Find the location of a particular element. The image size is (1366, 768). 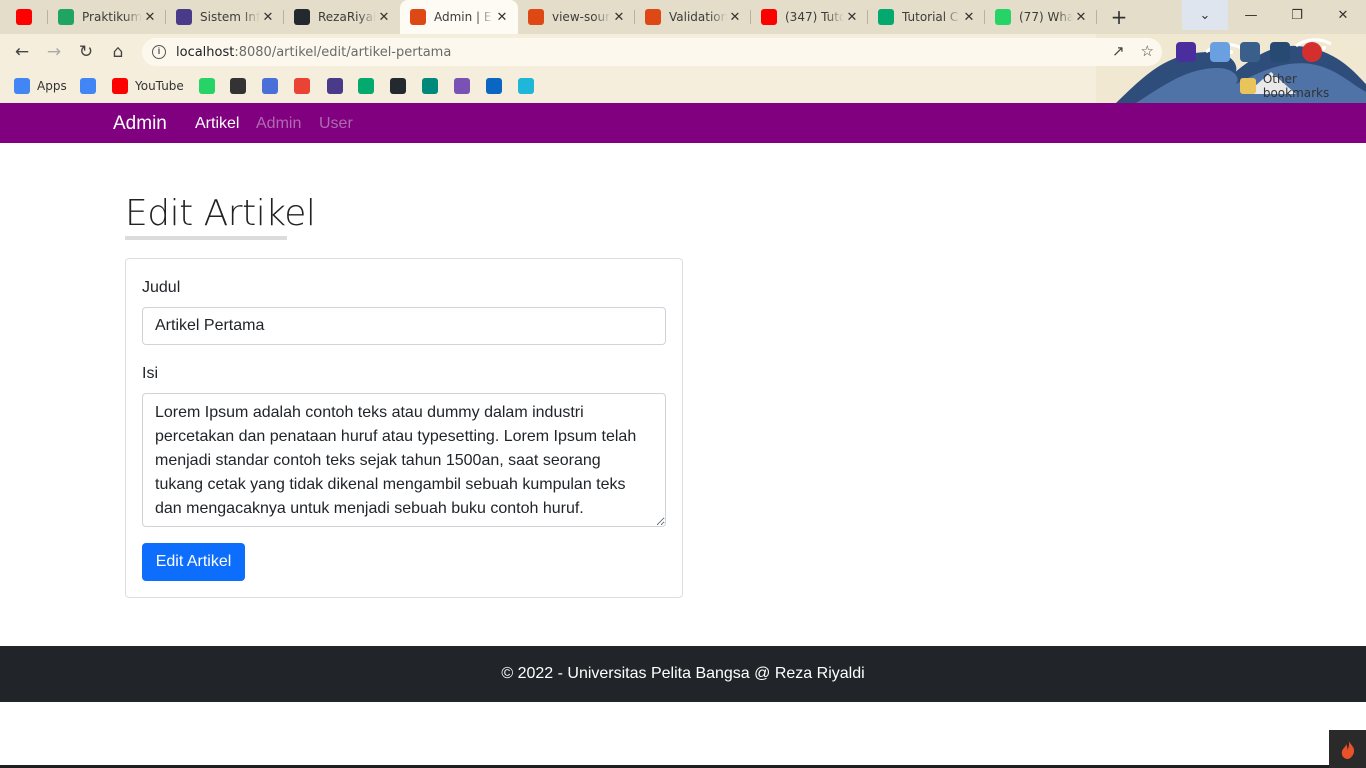

back-button: ← is located at coordinates (22, 52).